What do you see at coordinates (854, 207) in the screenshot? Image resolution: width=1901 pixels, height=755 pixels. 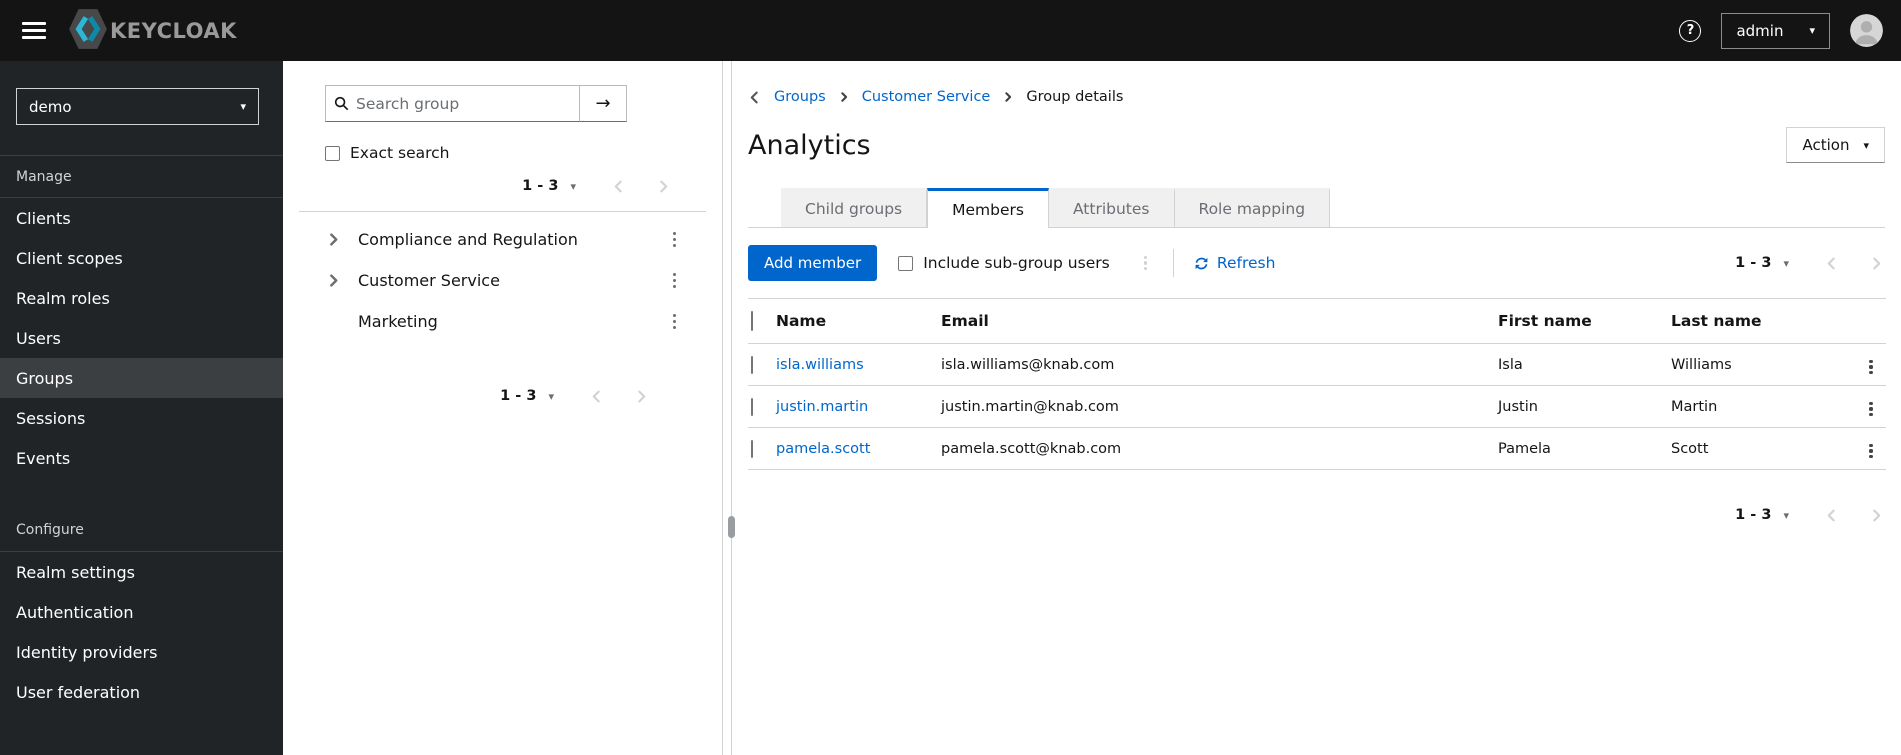 I see `tab-child-groups: Child groups` at bounding box center [854, 207].